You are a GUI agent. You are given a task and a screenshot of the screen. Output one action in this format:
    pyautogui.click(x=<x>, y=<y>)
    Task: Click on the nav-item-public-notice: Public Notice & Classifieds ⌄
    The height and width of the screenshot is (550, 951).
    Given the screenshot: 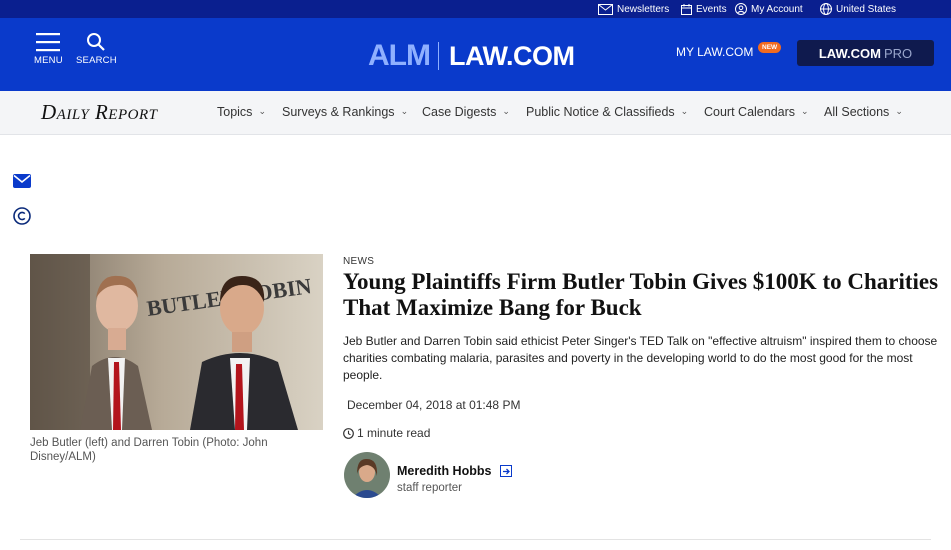 What is the action you would take?
    pyautogui.click(x=607, y=112)
    